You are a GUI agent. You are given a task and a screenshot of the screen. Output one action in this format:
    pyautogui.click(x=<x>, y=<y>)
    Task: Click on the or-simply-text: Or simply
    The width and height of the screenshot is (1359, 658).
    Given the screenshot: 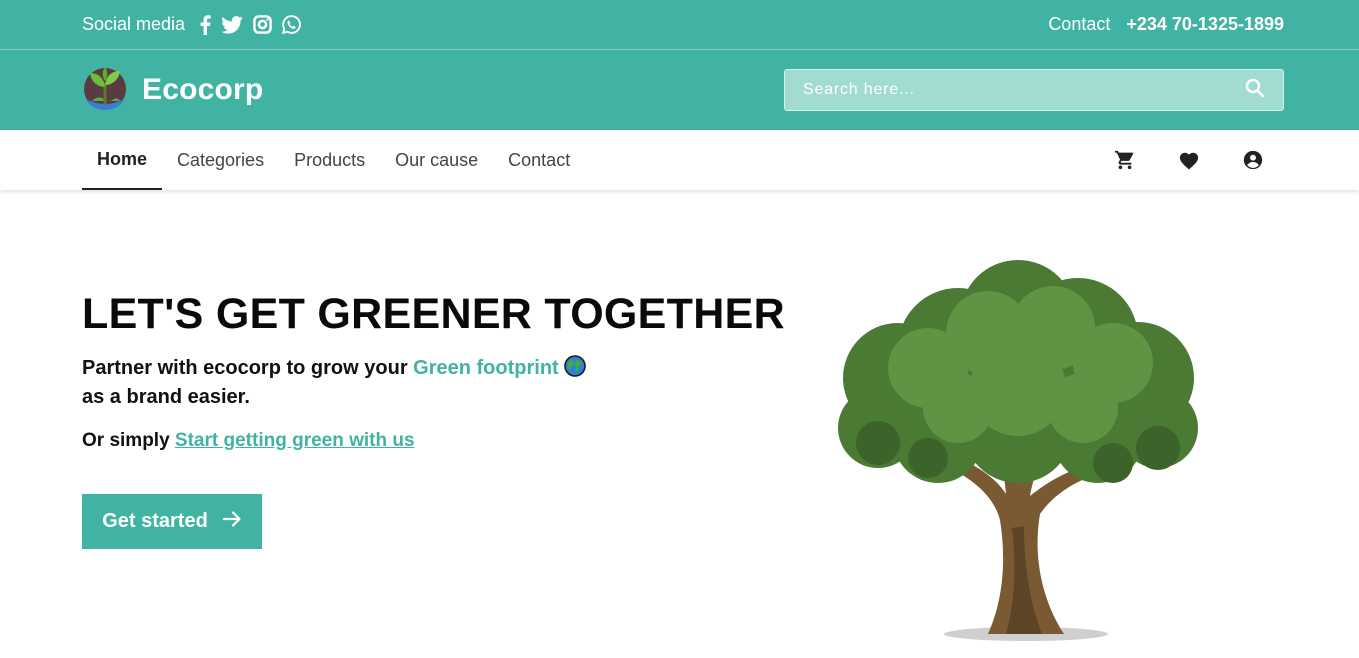 What is the action you would take?
    pyautogui.click(x=128, y=440)
    